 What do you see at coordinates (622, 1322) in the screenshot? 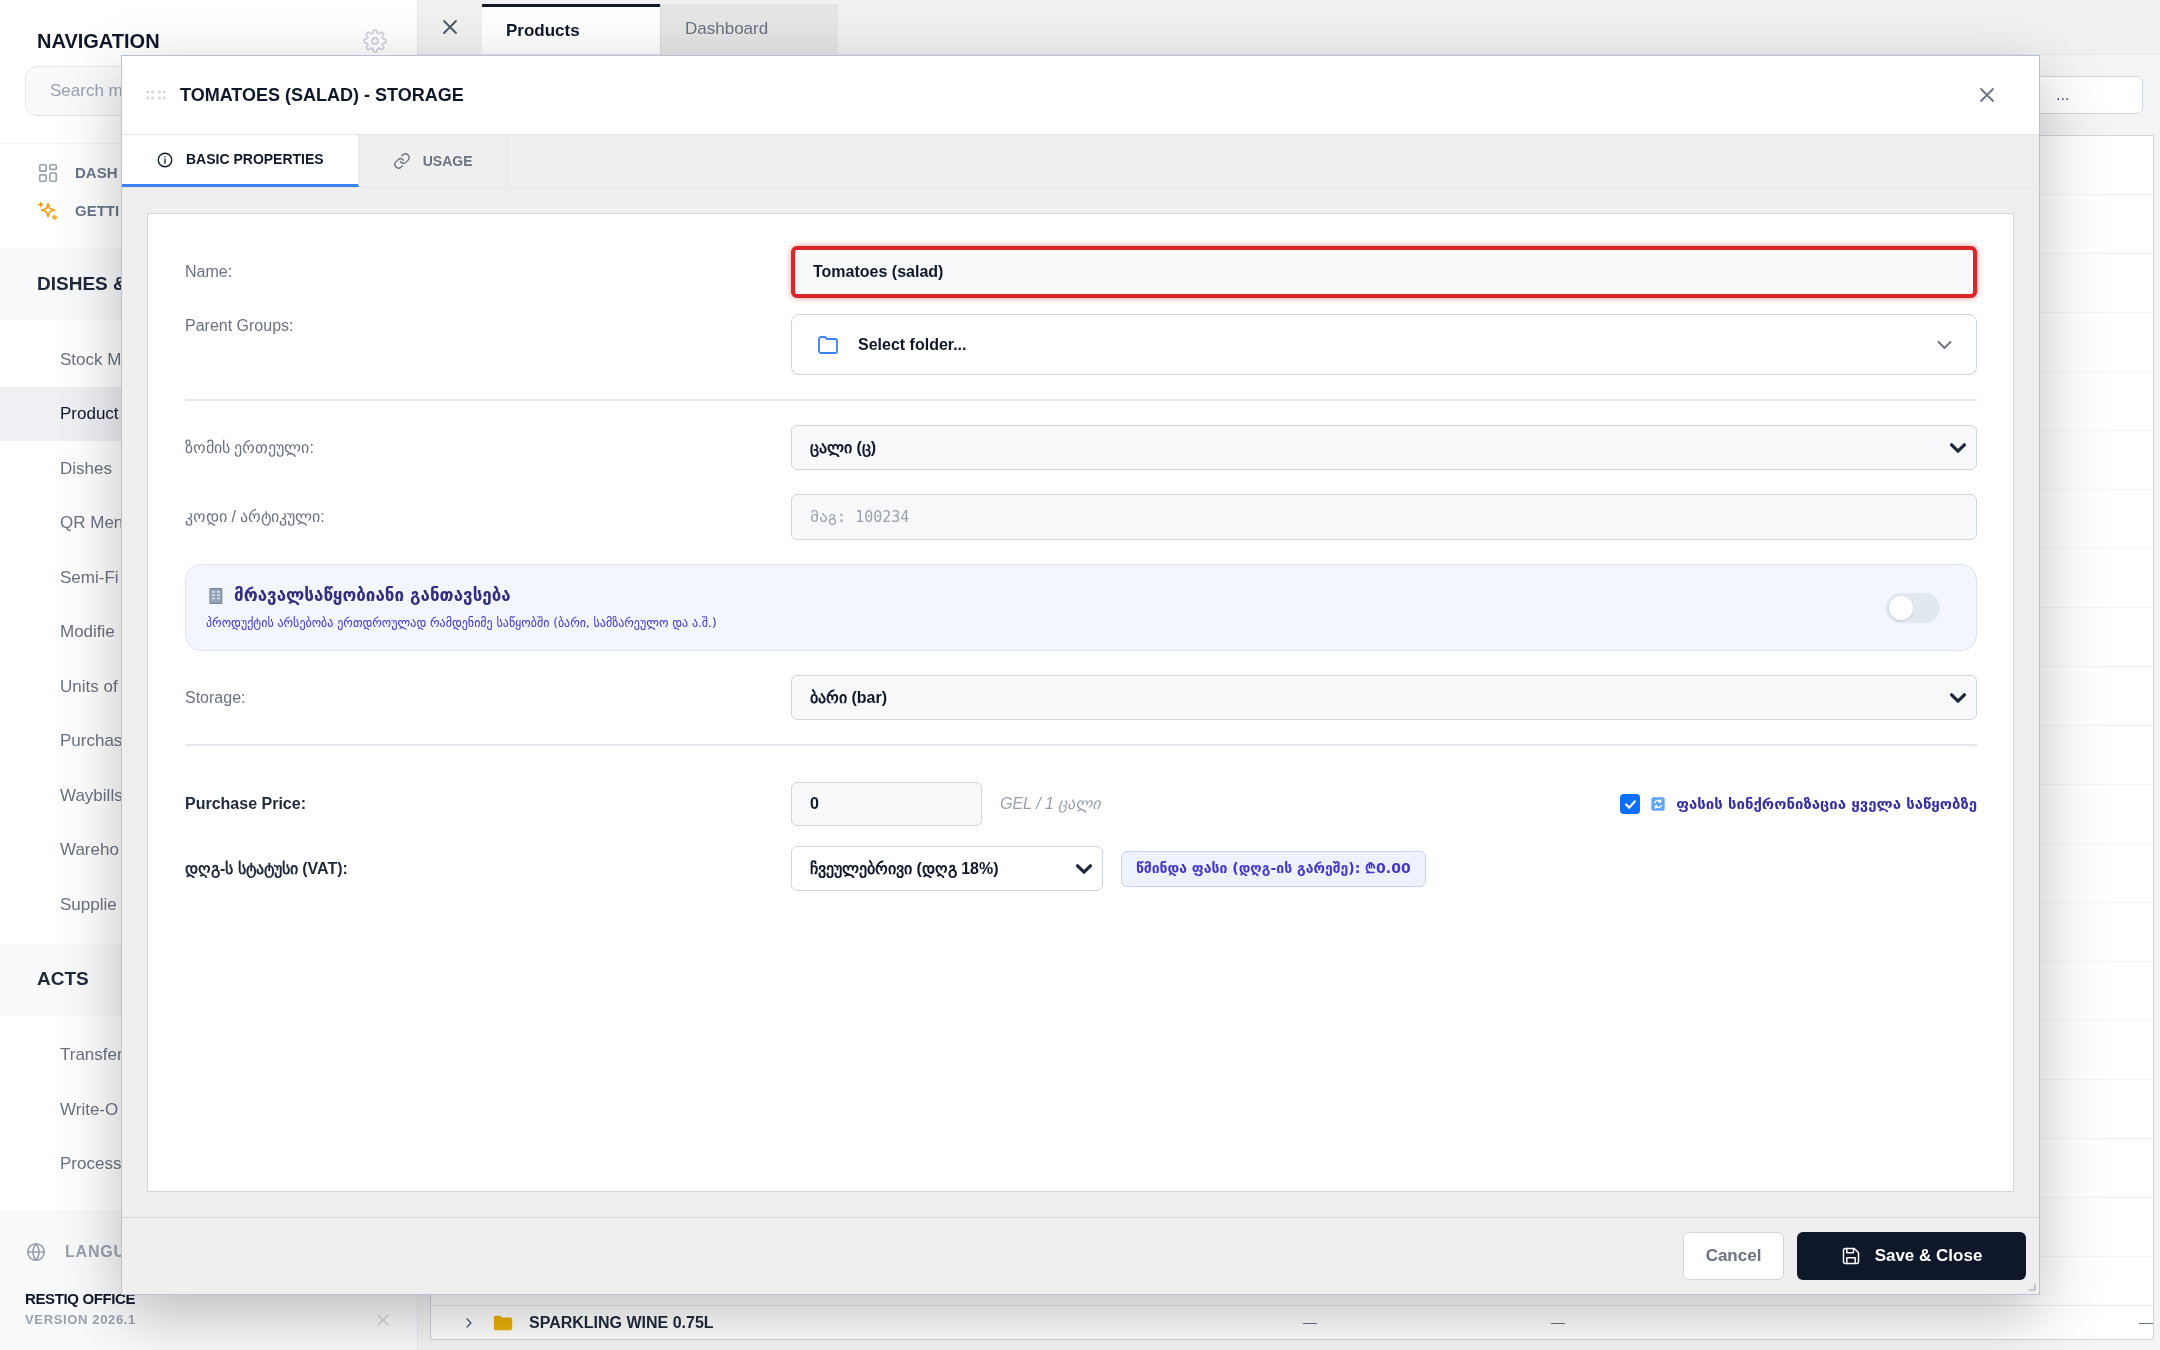
I see `row-label: SPARKLING WINE 0.75L` at bounding box center [622, 1322].